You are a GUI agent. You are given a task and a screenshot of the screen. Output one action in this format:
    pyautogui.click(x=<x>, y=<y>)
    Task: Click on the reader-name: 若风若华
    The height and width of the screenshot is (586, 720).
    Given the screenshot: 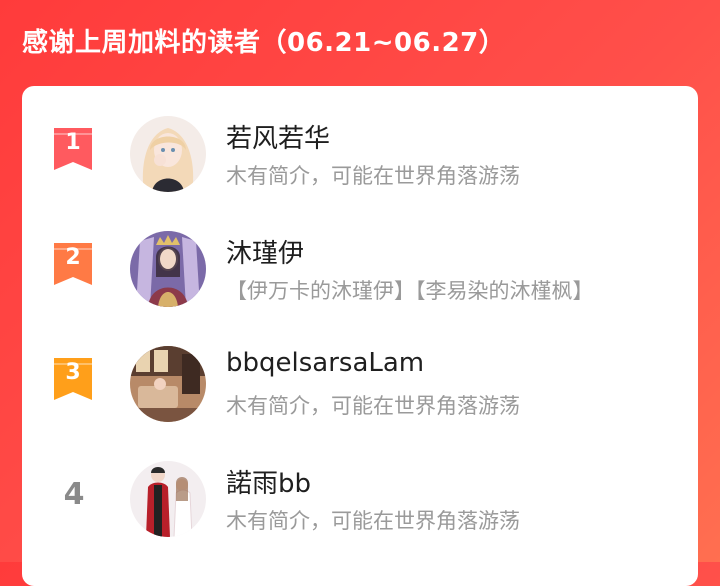 What is the action you would take?
    pyautogui.click(x=278, y=139)
    